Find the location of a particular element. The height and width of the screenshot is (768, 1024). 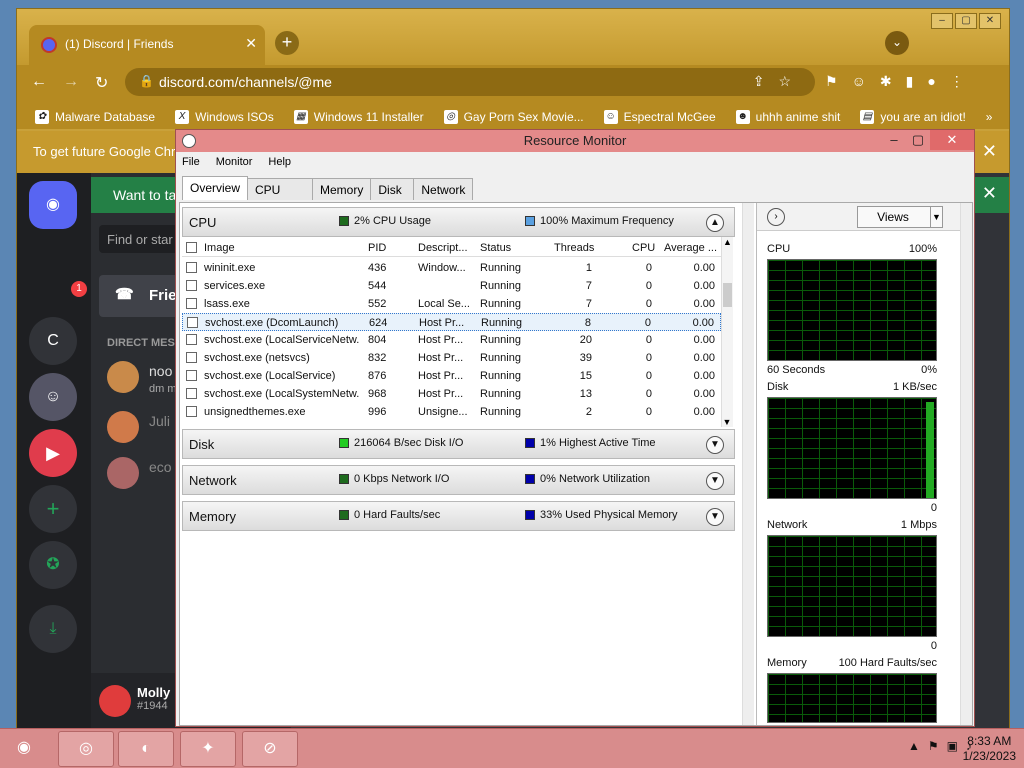

col-cpu: CPU is located at coordinates (643, 248).